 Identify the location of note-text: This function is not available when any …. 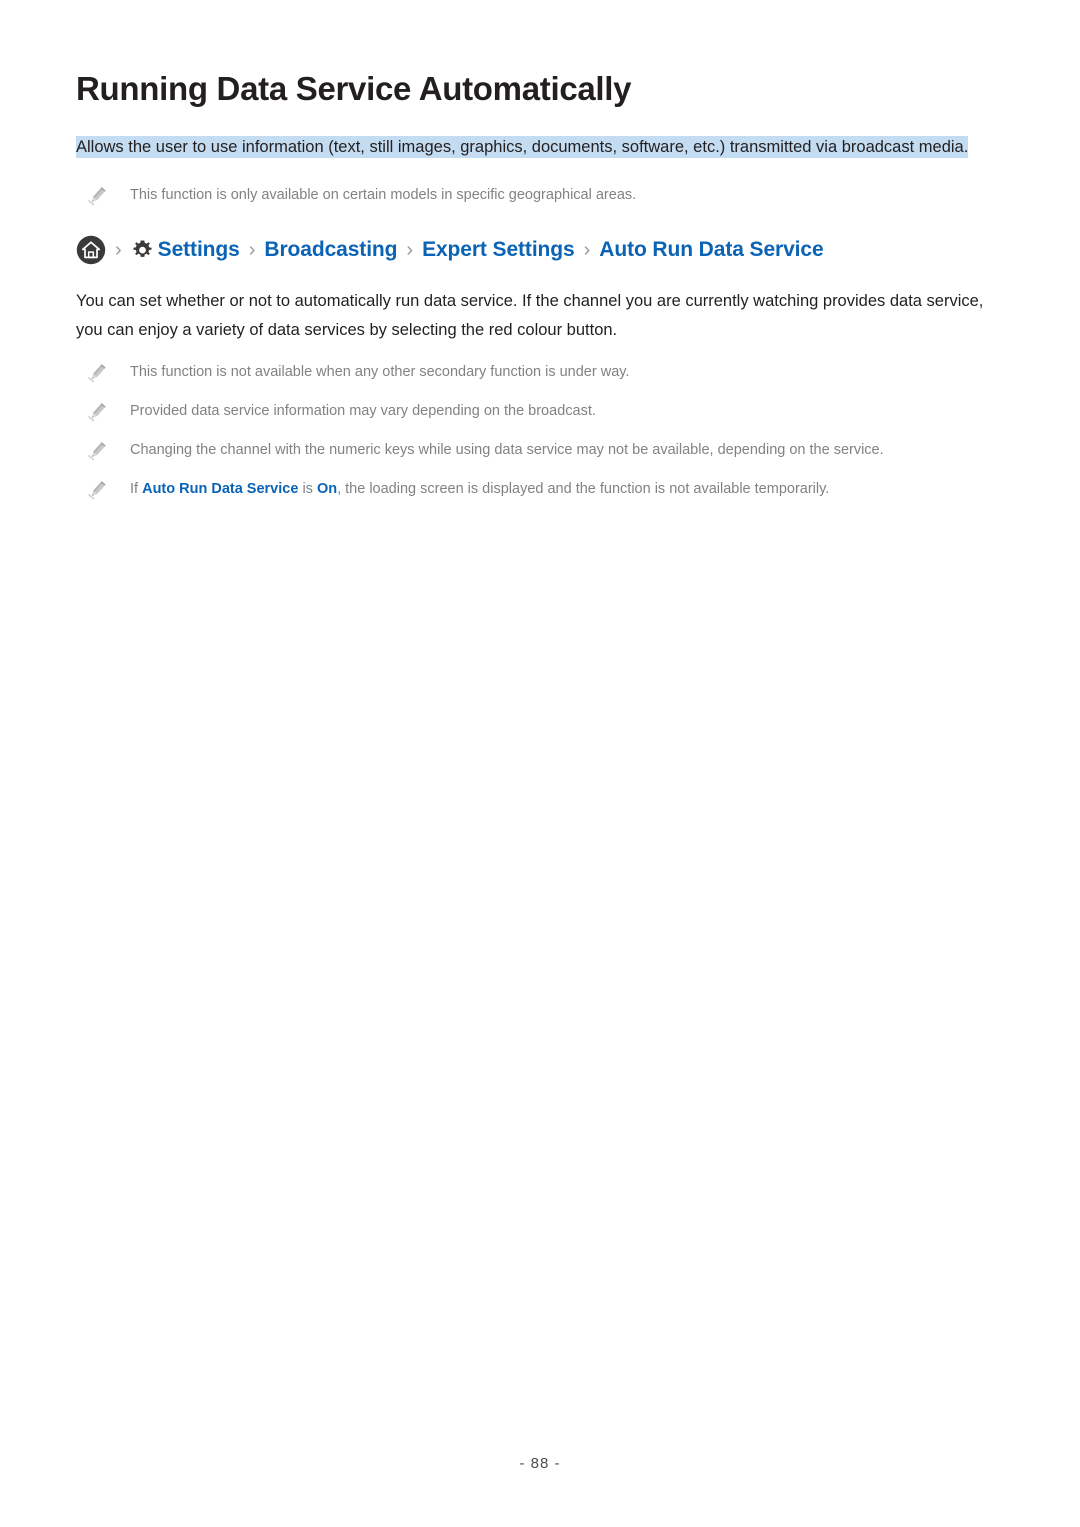
(380, 372).